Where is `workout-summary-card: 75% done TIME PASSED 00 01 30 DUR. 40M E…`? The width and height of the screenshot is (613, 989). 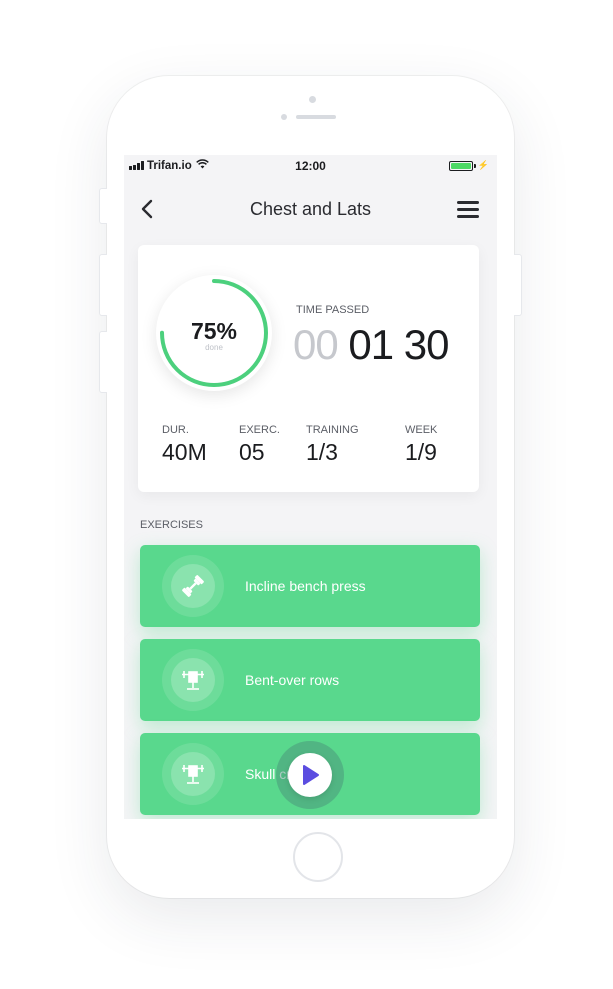 workout-summary-card: 75% done TIME PASSED 00 01 30 DUR. 40M E… is located at coordinates (308, 368).